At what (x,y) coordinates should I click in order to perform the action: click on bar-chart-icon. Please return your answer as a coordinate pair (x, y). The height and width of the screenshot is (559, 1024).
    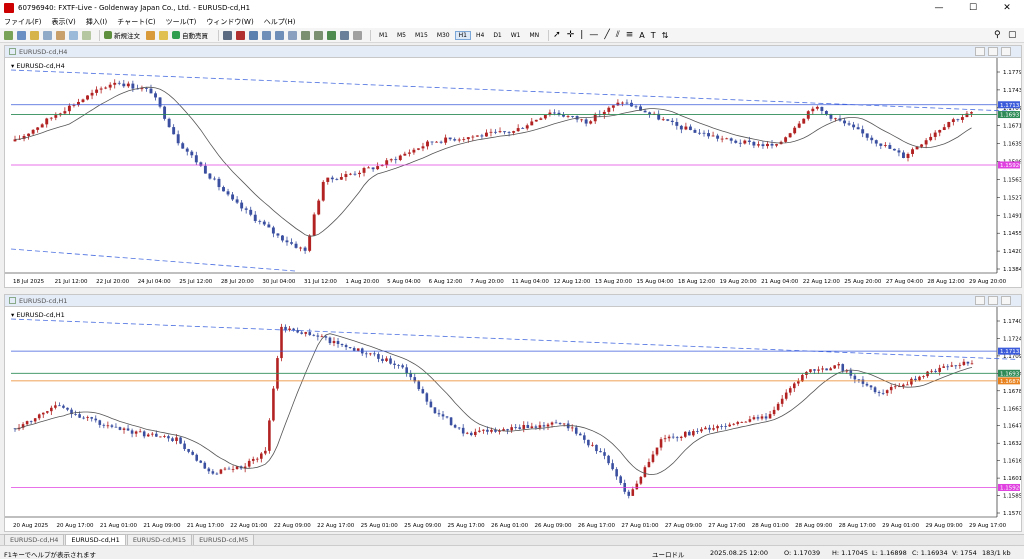
    Looking at the image, I should click on (227, 35).